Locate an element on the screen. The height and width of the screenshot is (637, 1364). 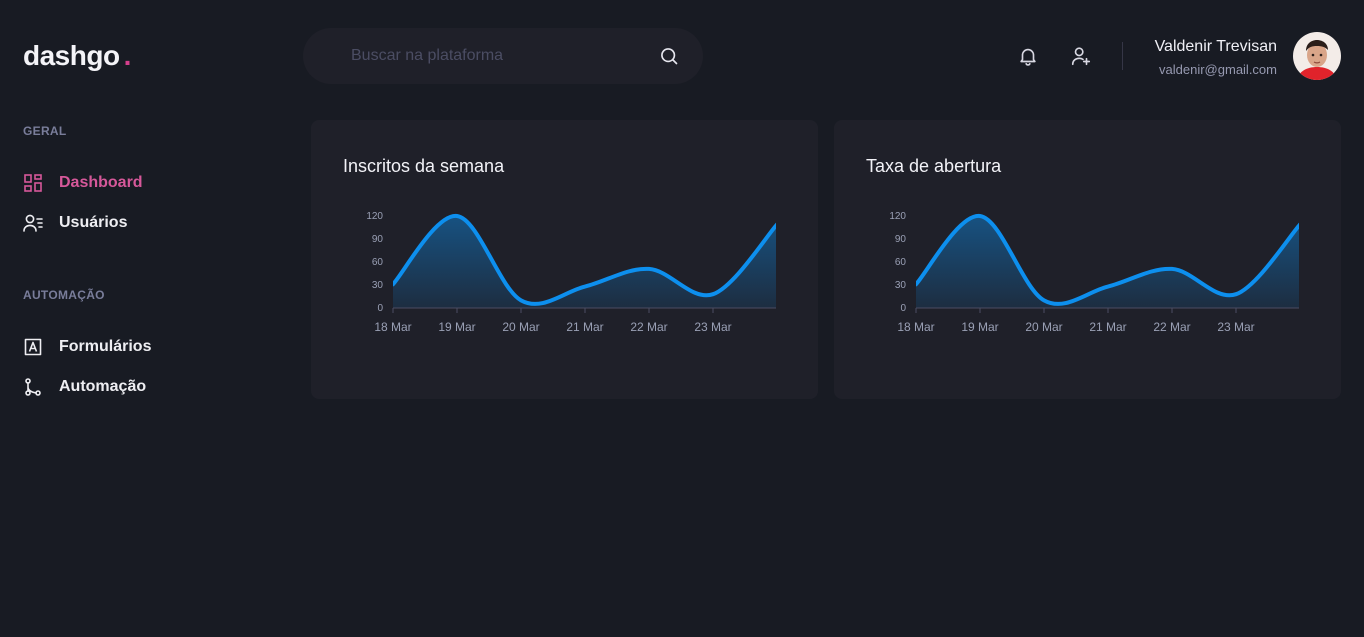
form-icon is located at coordinates (33, 347).